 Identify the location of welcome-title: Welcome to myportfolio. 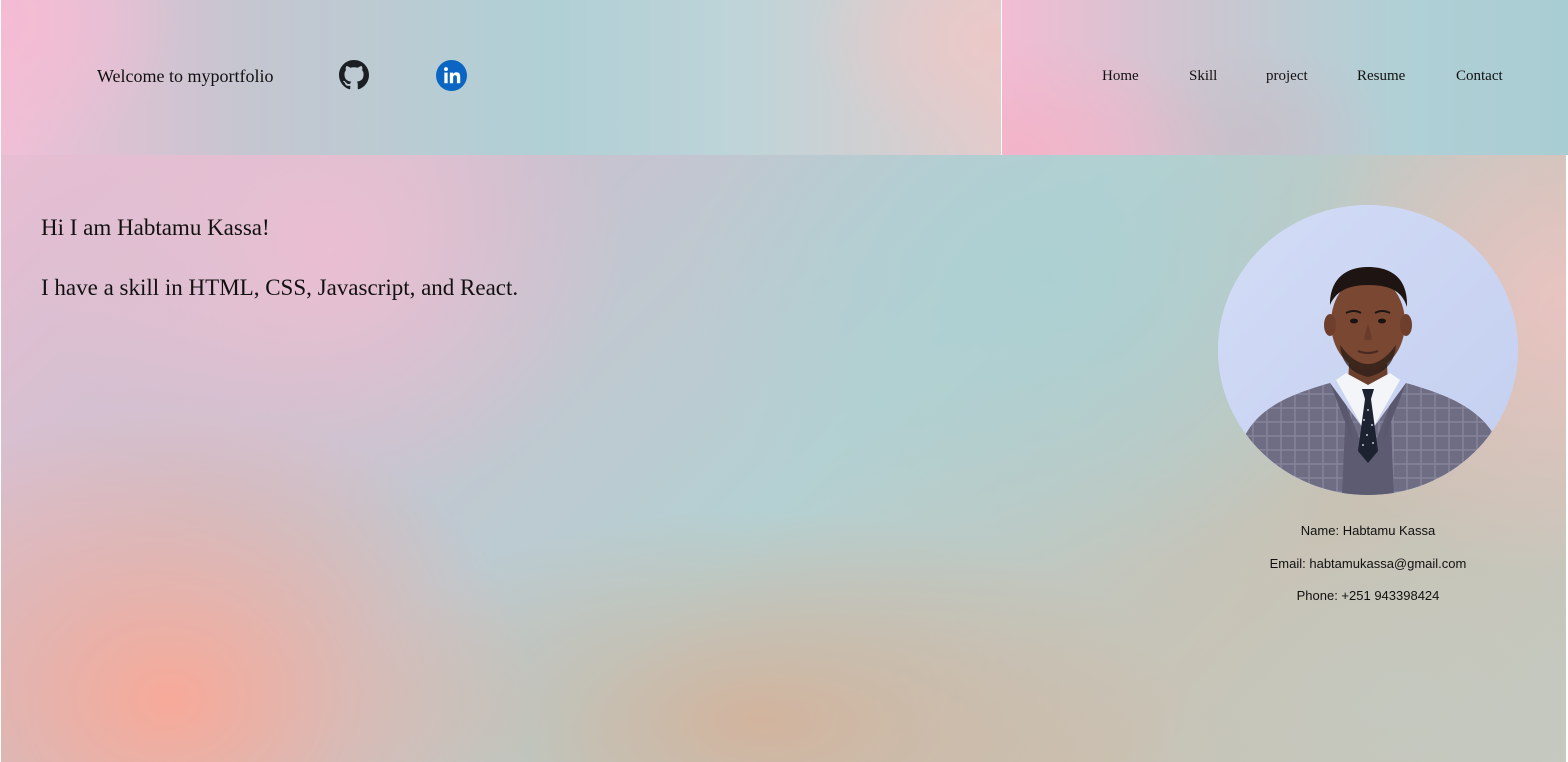
(185, 76).